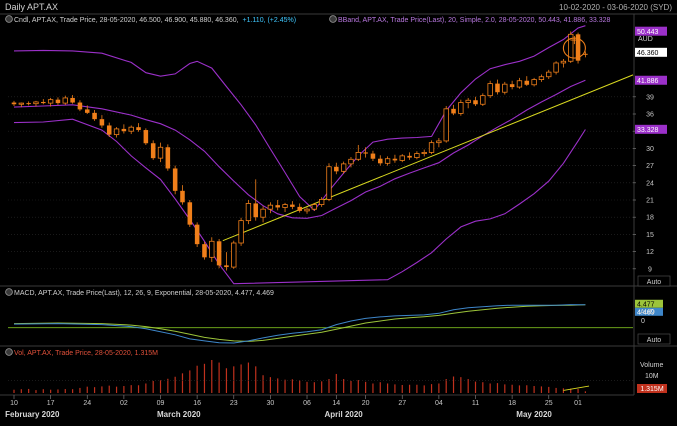  I want to click on volume-tag-label: 1.315M, so click(652, 389).